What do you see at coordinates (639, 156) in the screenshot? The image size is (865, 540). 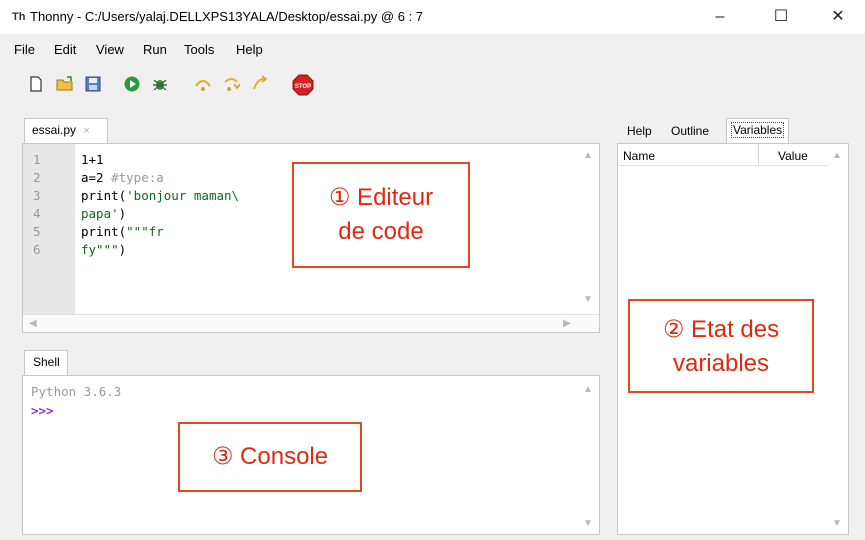 I see `column-name: Name` at bounding box center [639, 156].